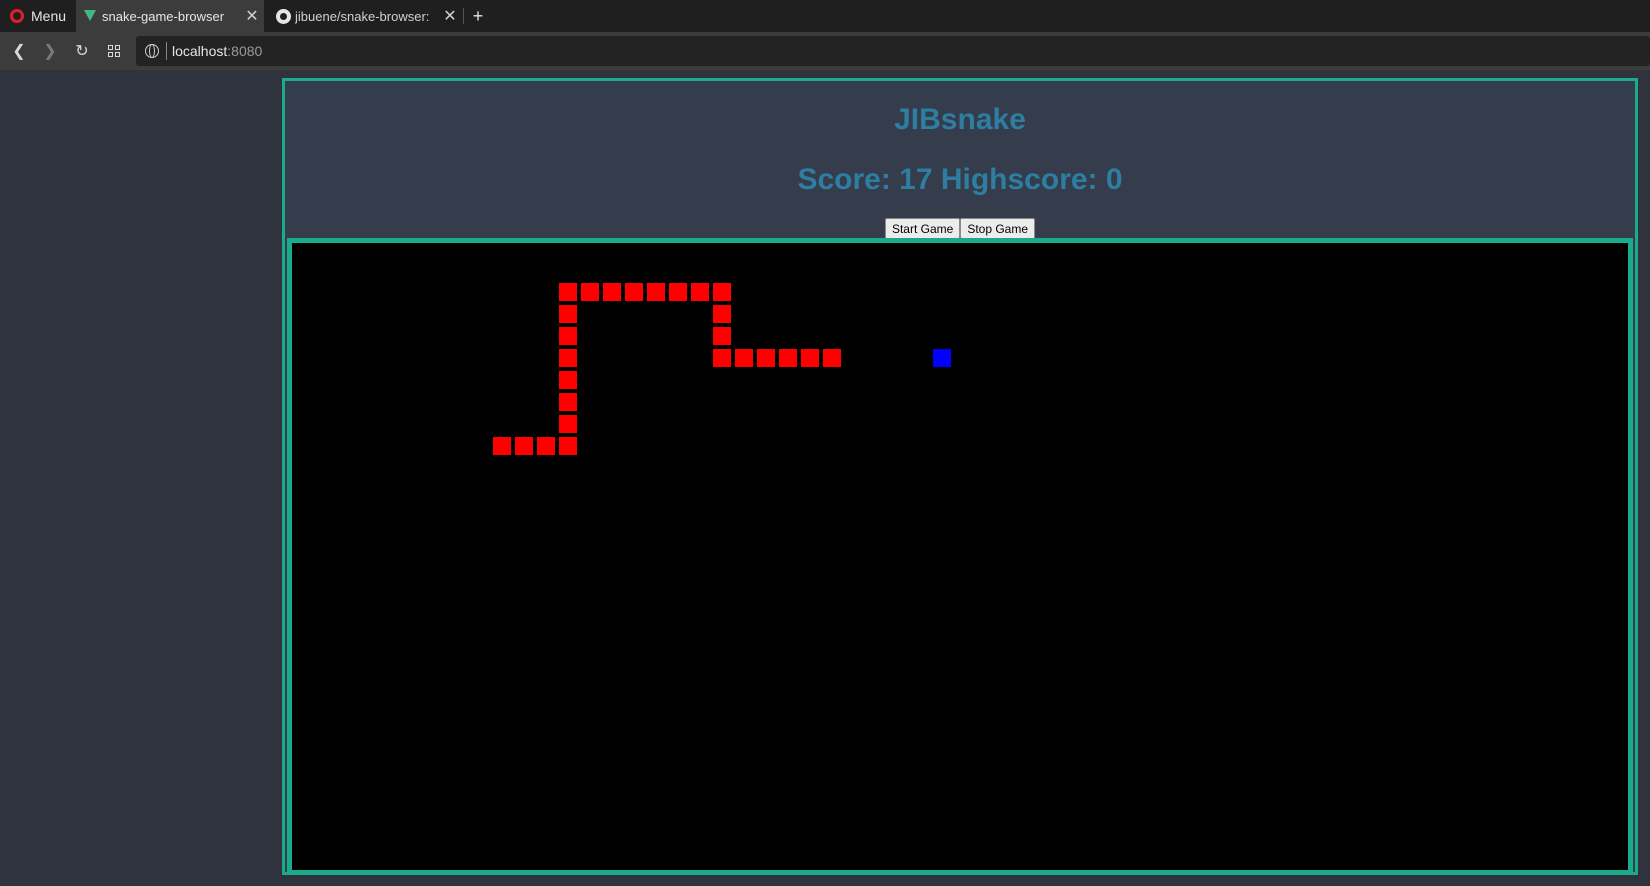  I want to click on game-title: JIBsnake, so click(960, 119).